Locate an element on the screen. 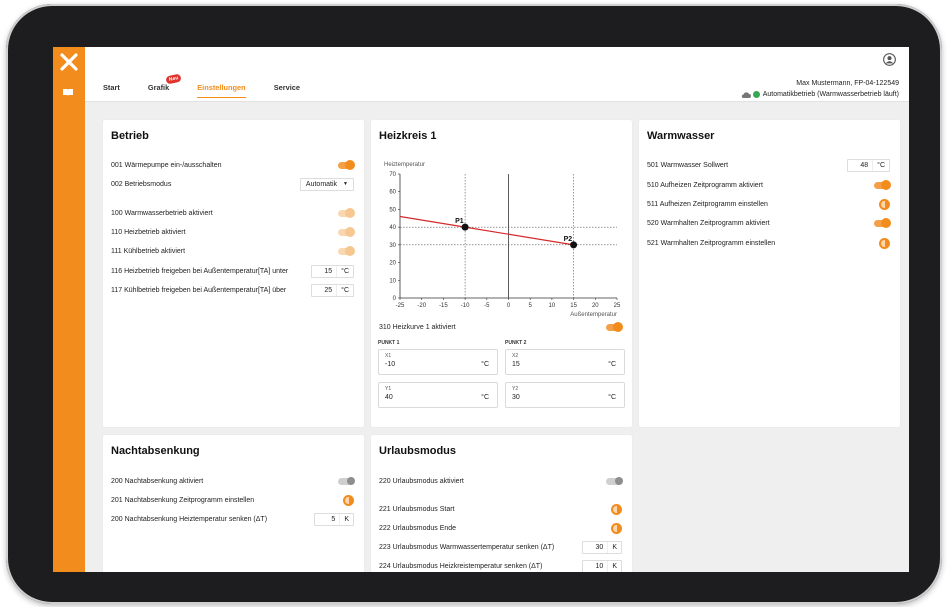  setting-row: 510 Aufheizen Zeitprogramm aktiviert is located at coordinates (769, 185).